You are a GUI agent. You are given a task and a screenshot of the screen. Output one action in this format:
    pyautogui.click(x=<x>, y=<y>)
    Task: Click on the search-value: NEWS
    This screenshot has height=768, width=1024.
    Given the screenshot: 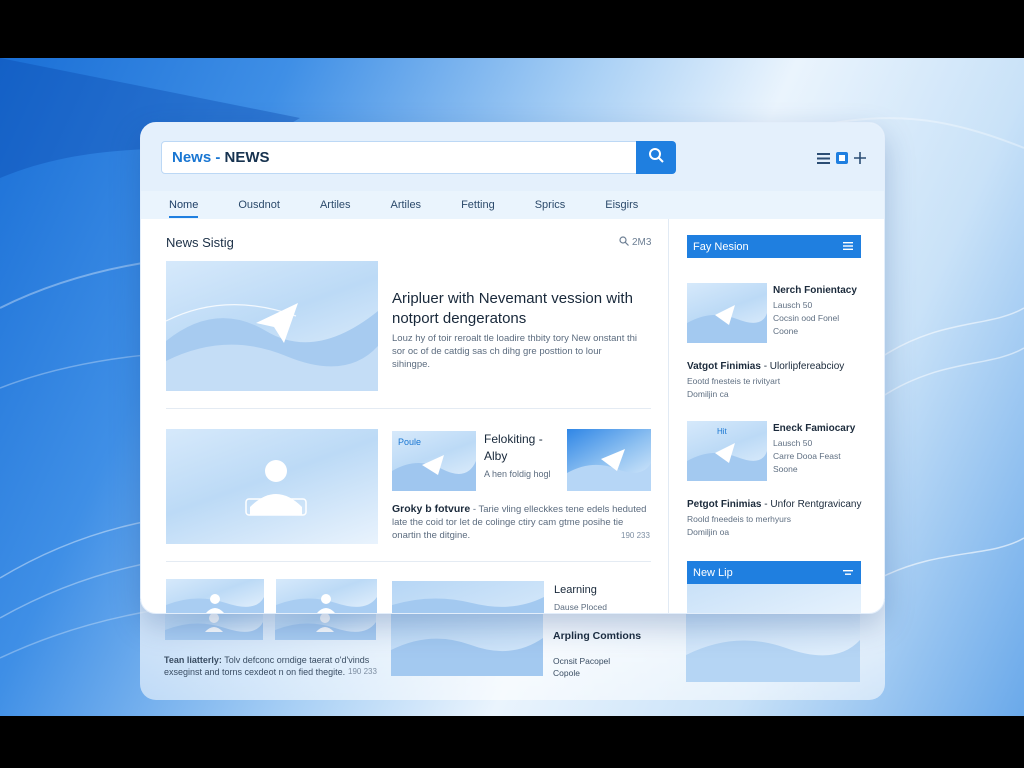 What is the action you would take?
    pyautogui.click(x=247, y=157)
    